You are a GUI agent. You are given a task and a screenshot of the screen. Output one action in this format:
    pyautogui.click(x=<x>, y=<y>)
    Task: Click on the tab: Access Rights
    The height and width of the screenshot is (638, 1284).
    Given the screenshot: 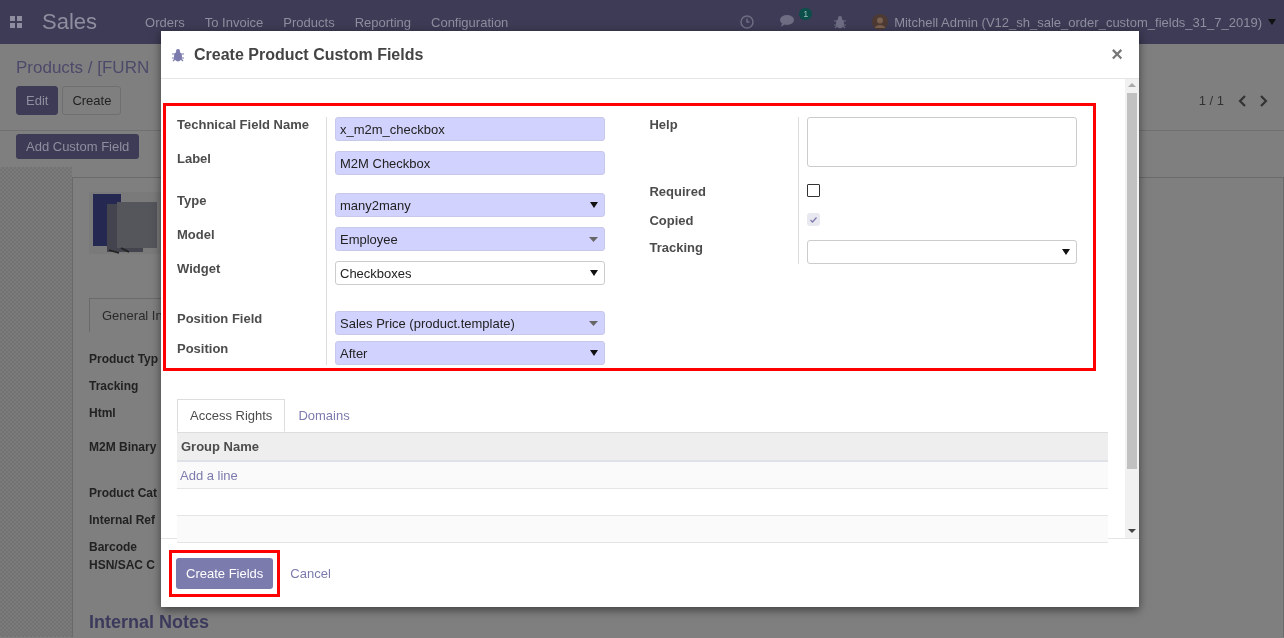 What is the action you would take?
    pyautogui.click(x=231, y=415)
    